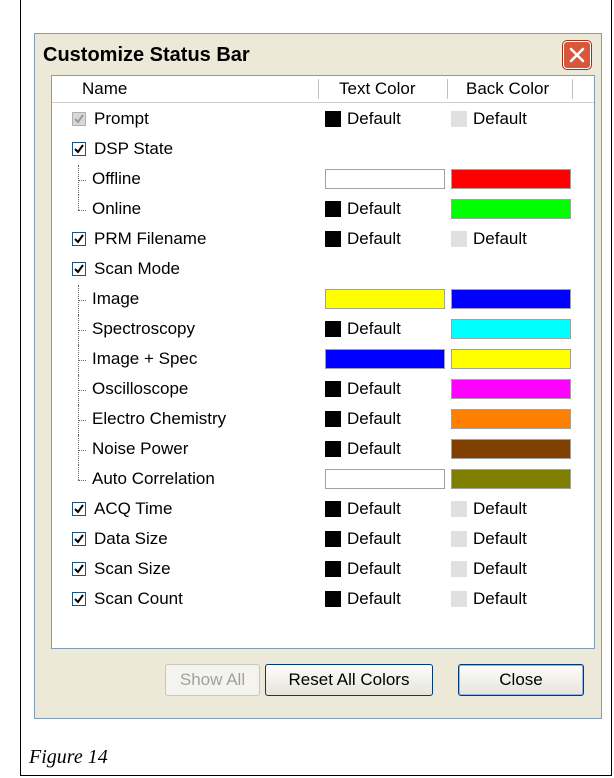 This screenshot has height=778, width=614. Describe the element at coordinates (323, 420) in the screenshot. I see `list-item: Electro Chemistry Default` at that location.